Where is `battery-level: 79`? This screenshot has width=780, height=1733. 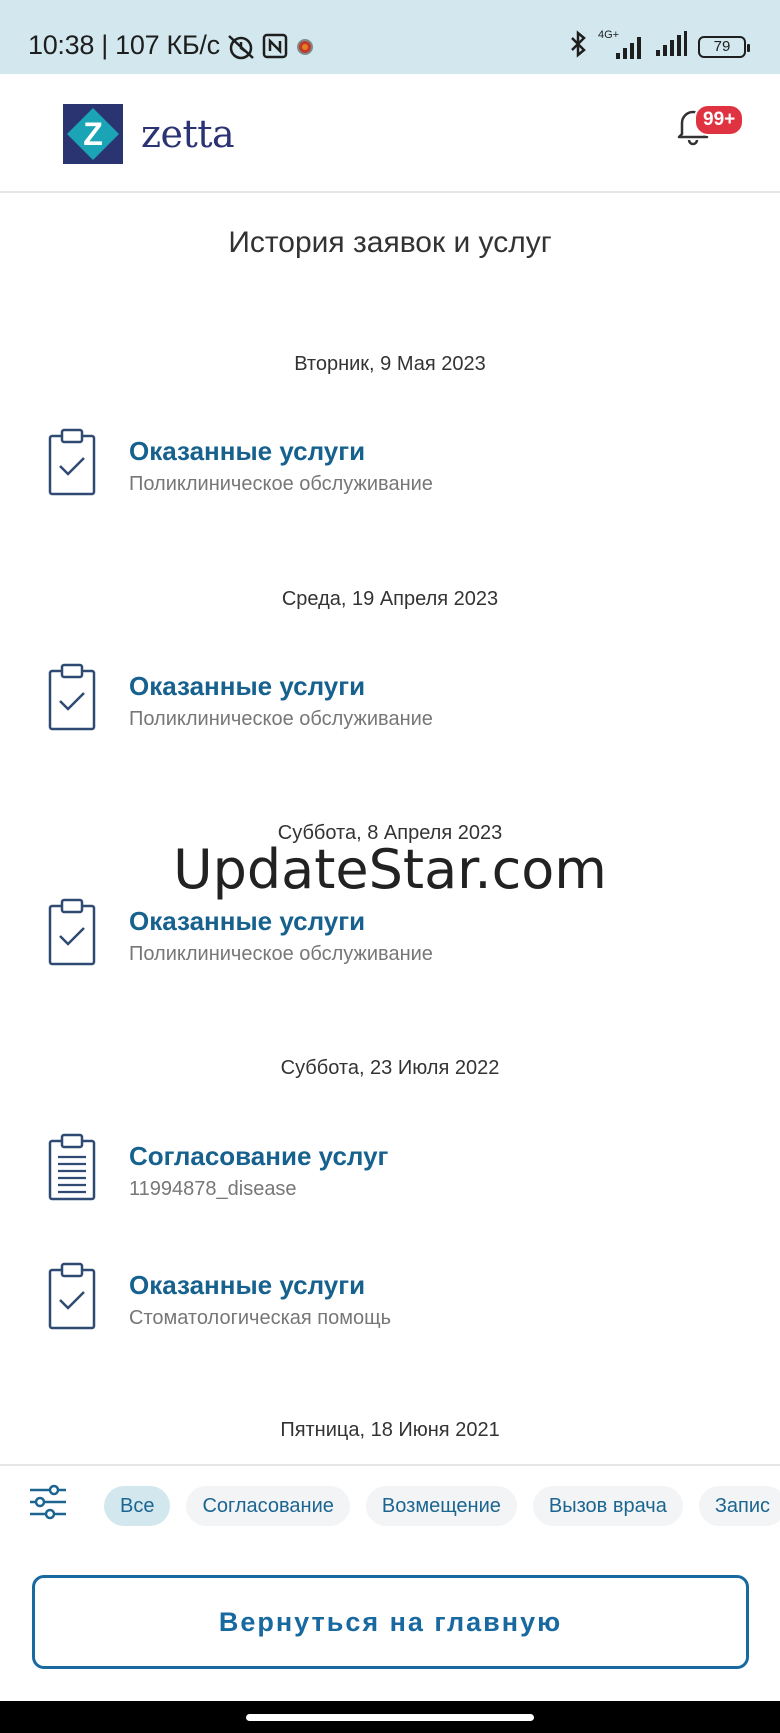 battery-level: 79 is located at coordinates (722, 46).